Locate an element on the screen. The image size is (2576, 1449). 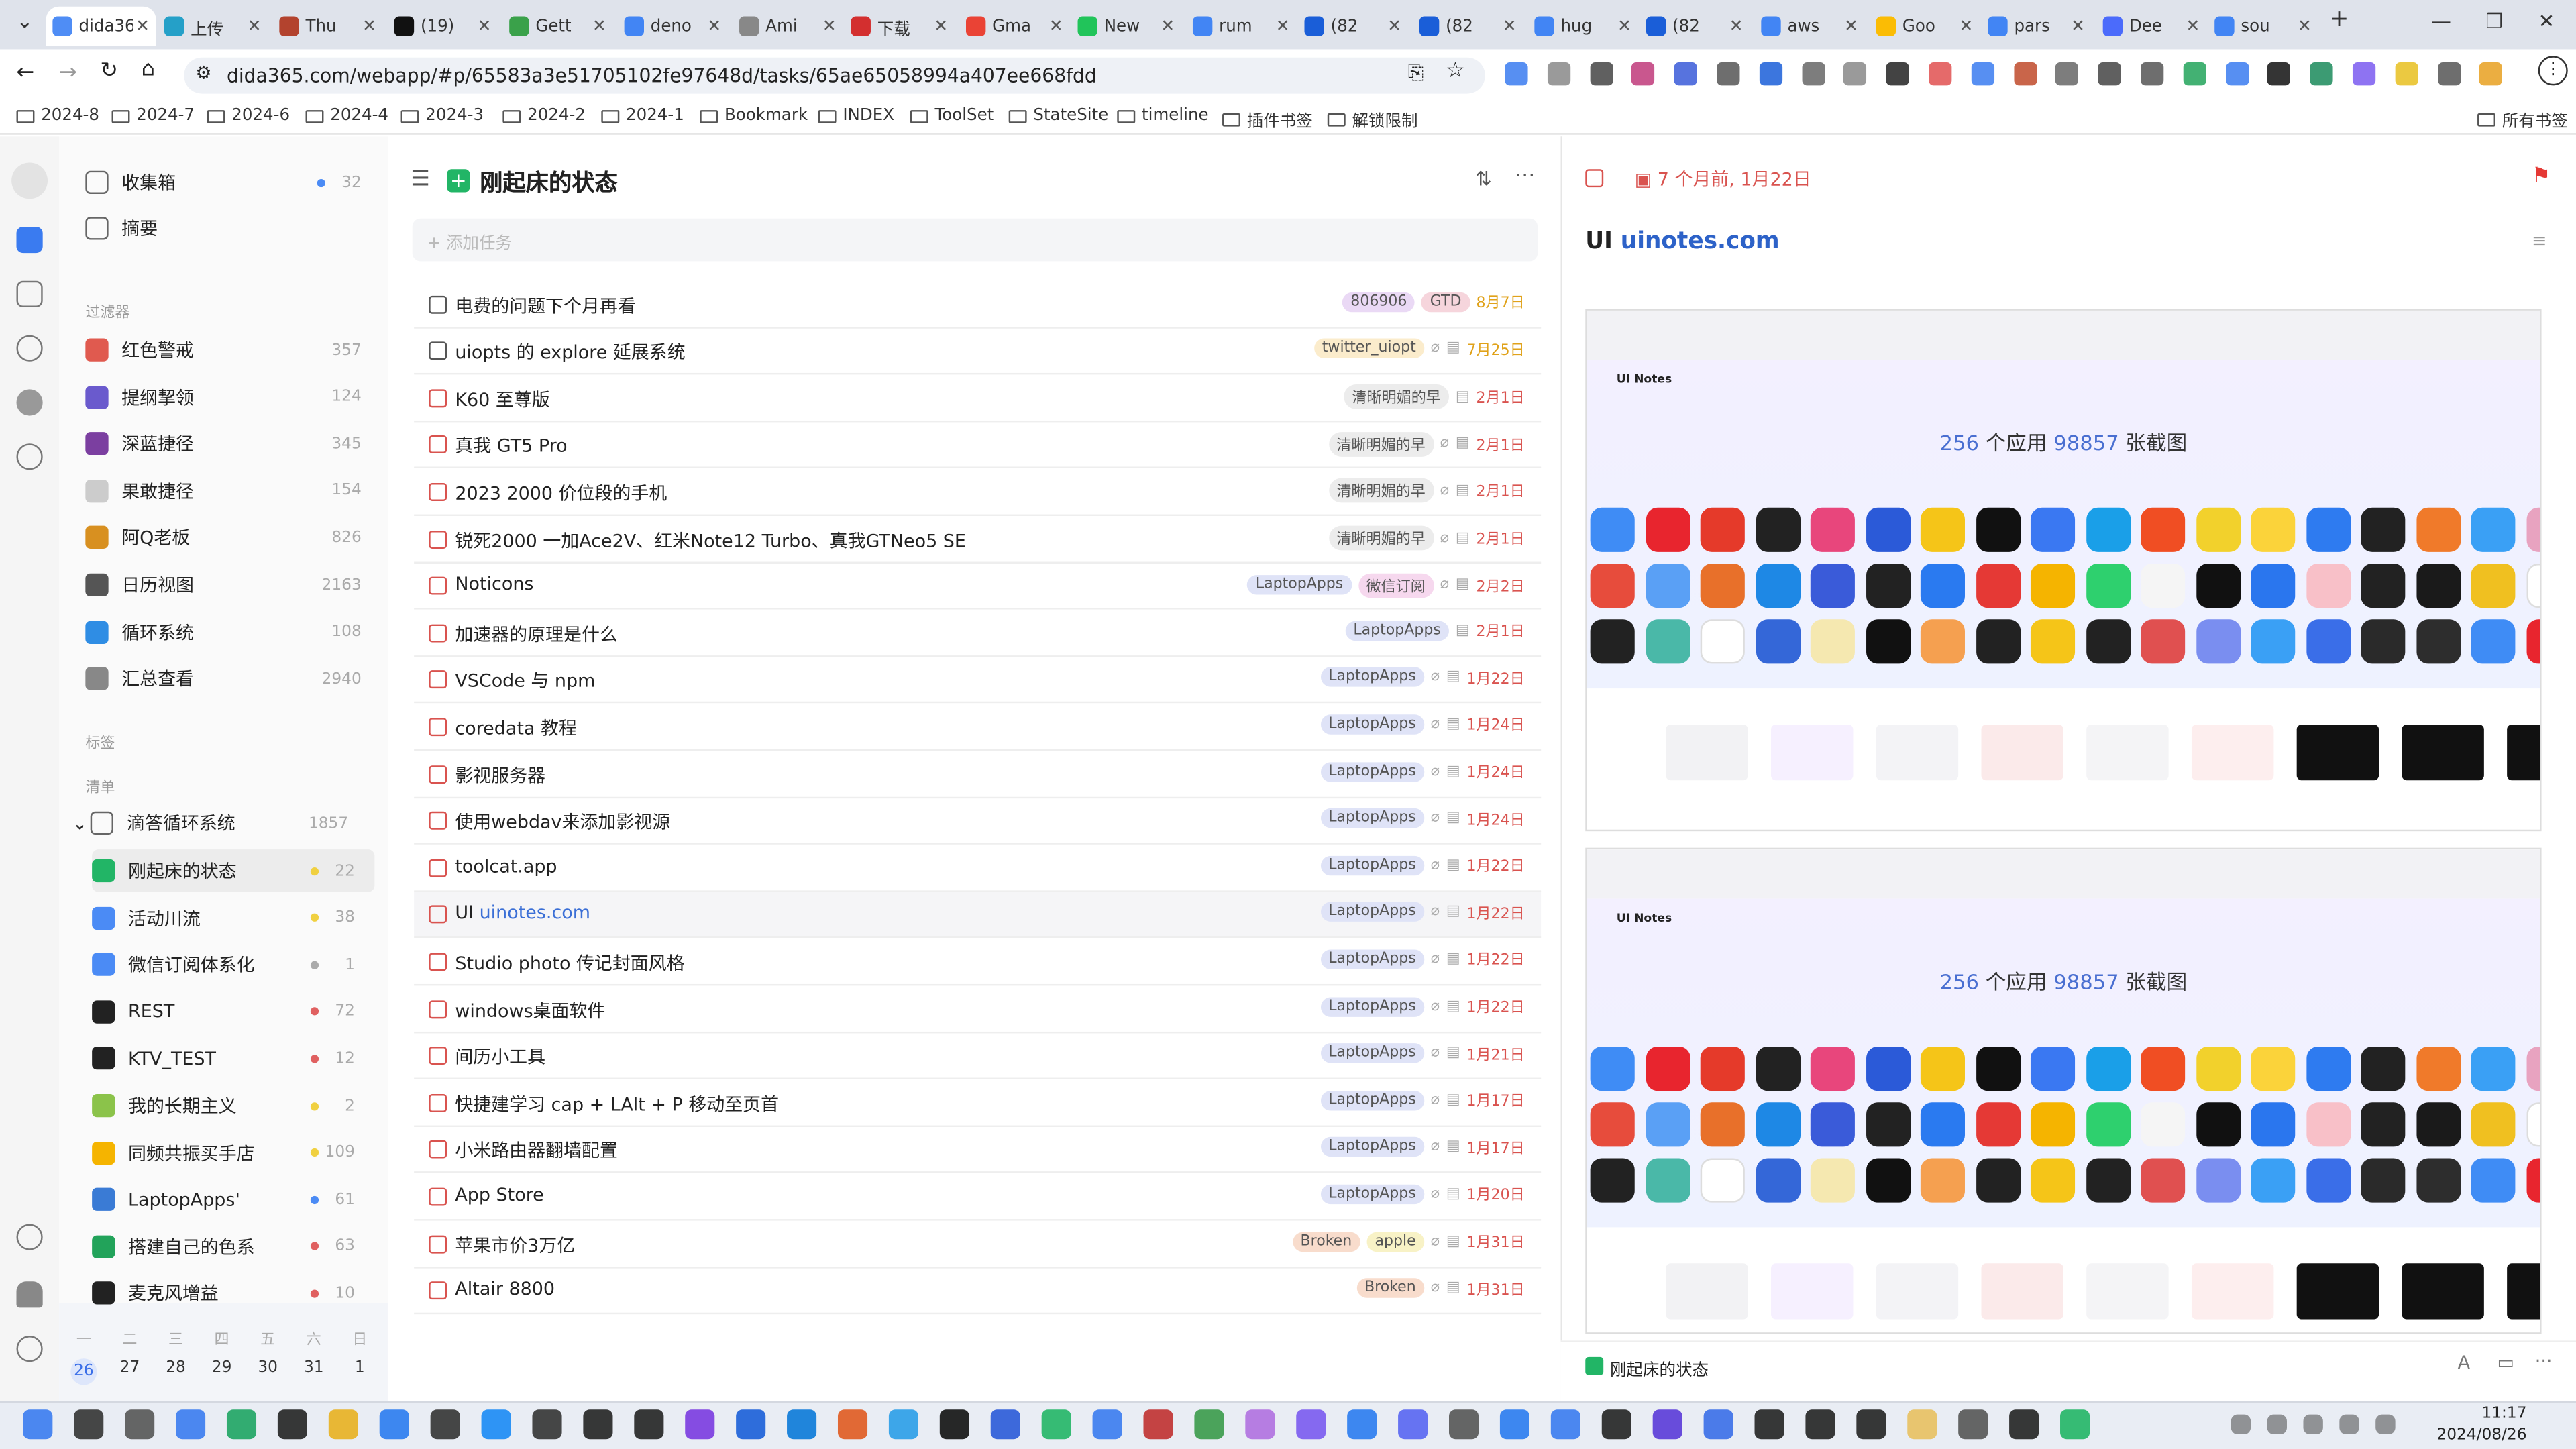
task-title: coredata 教程 is located at coordinates (515, 727).